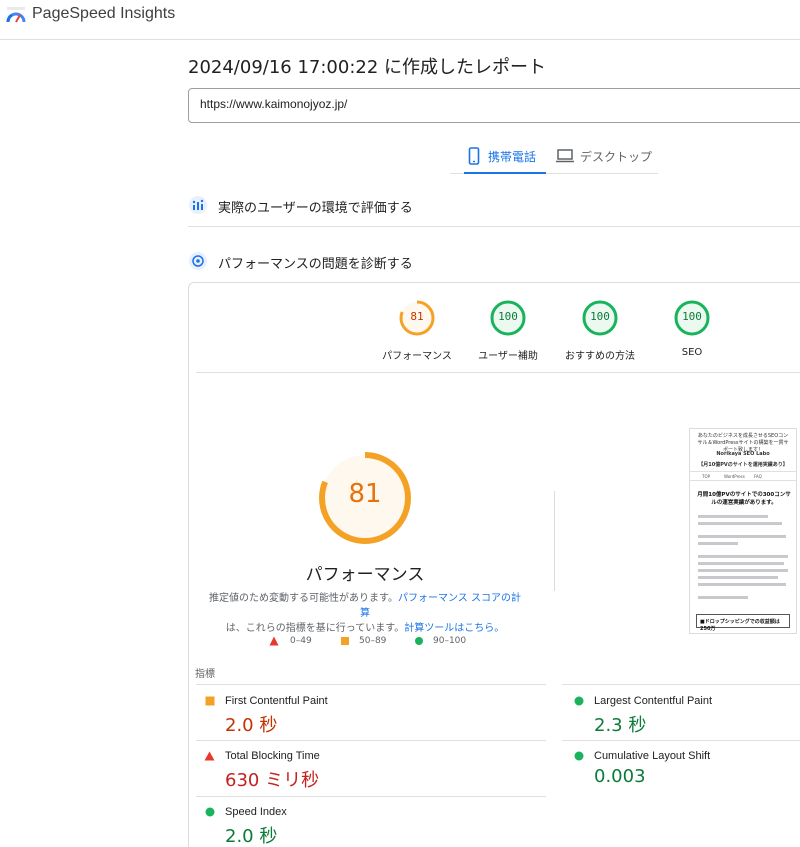  What do you see at coordinates (653, 701) in the screenshot?
I see `metric-lcp-name: Largest Contentful Paint` at bounding box center [653, 701].